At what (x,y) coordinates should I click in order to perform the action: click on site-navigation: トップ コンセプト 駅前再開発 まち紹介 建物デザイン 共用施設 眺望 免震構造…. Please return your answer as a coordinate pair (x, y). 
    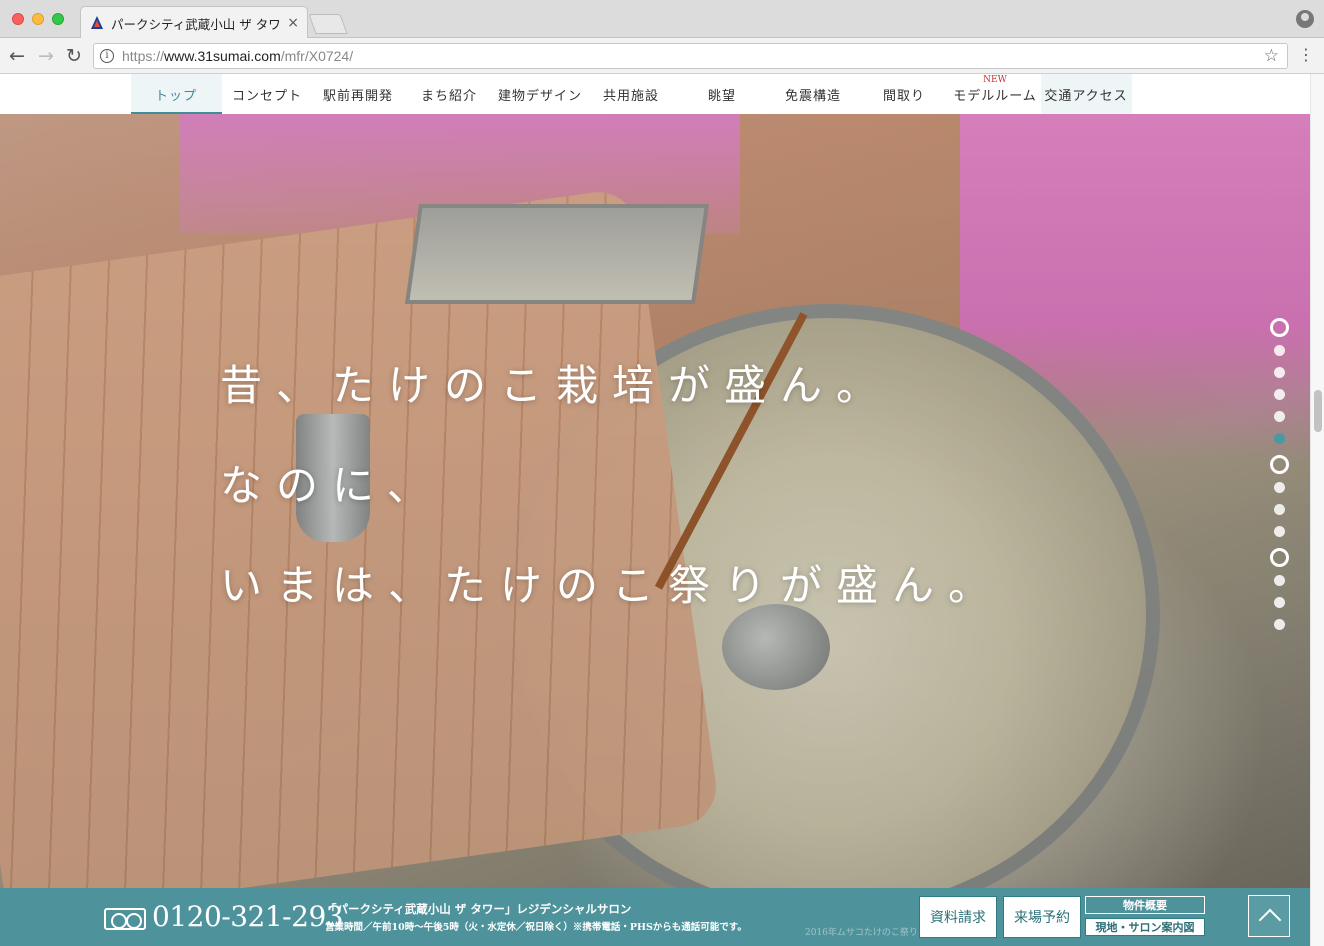
    Looking at the image, I should click on (655, 94).